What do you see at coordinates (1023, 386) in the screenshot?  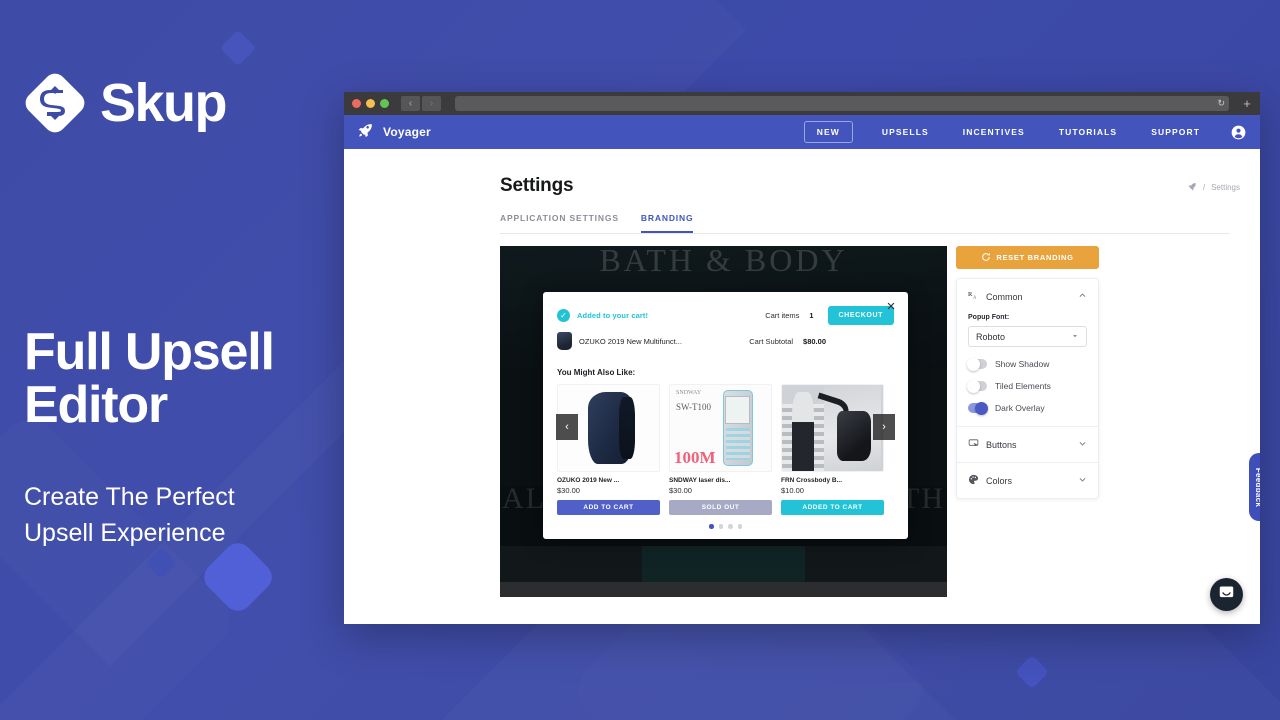 I see `tiled-elements-label: Tiled Elements` at bounding box center [1023, 386].